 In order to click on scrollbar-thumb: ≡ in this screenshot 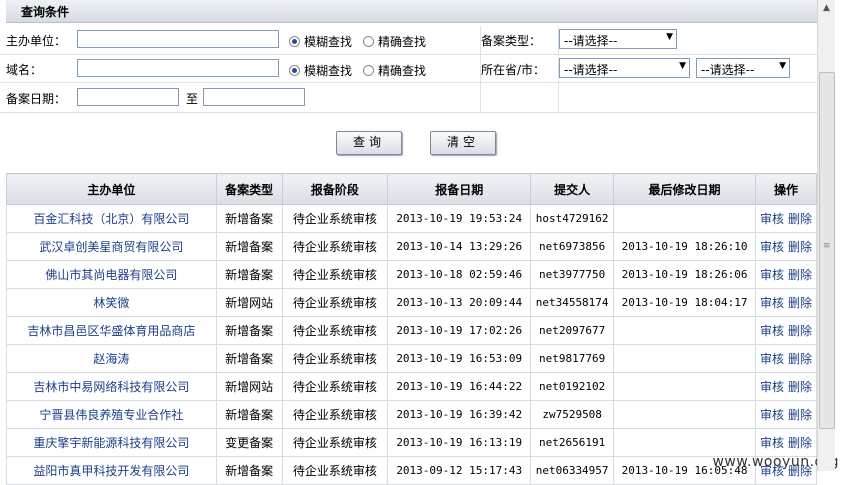, I will do `click(827, 250)`.